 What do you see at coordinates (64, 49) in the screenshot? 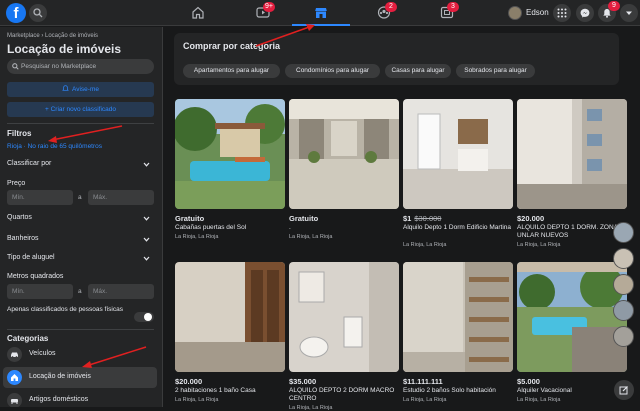
I see `page-title: Locação de imóveis` at bounding box center [64, 49].